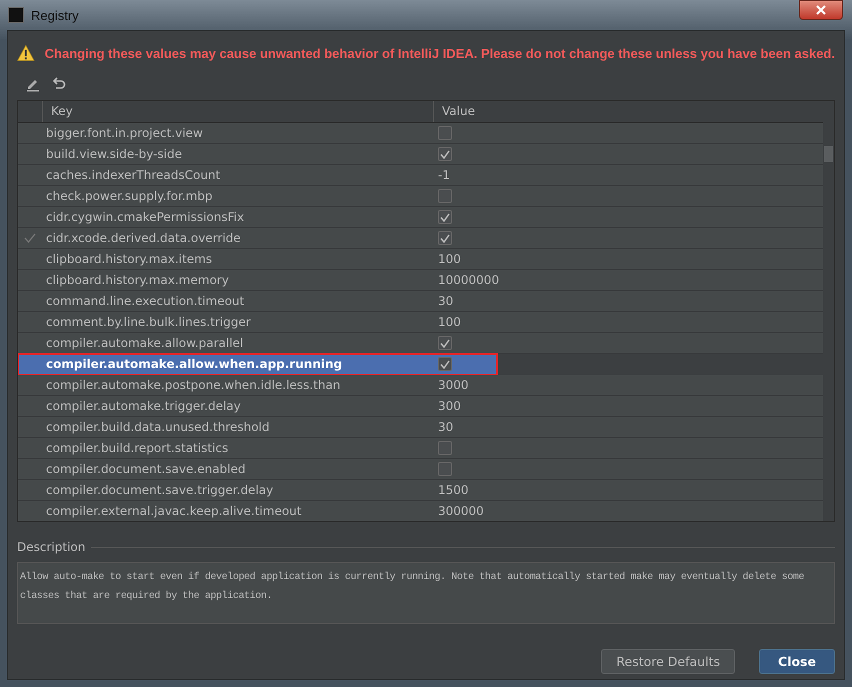 The width and height of the screenshot is (852, 687). Describe the element at coordinates (797, 661) in the screenshot. I see `dialog-button: Close` at that location.